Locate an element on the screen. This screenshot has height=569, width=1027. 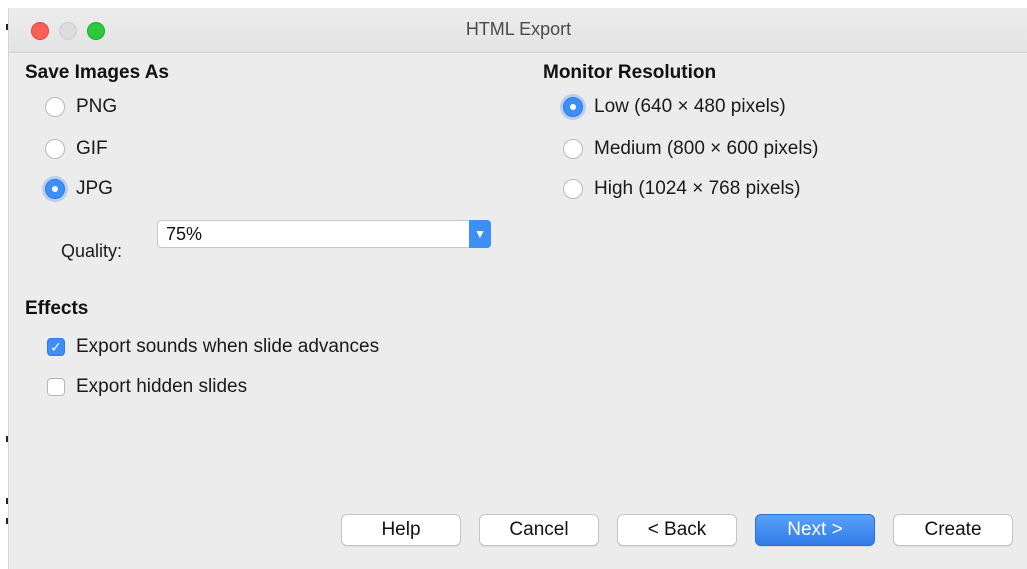
radio-jpg: JPG is located at coordinates (79, 189).